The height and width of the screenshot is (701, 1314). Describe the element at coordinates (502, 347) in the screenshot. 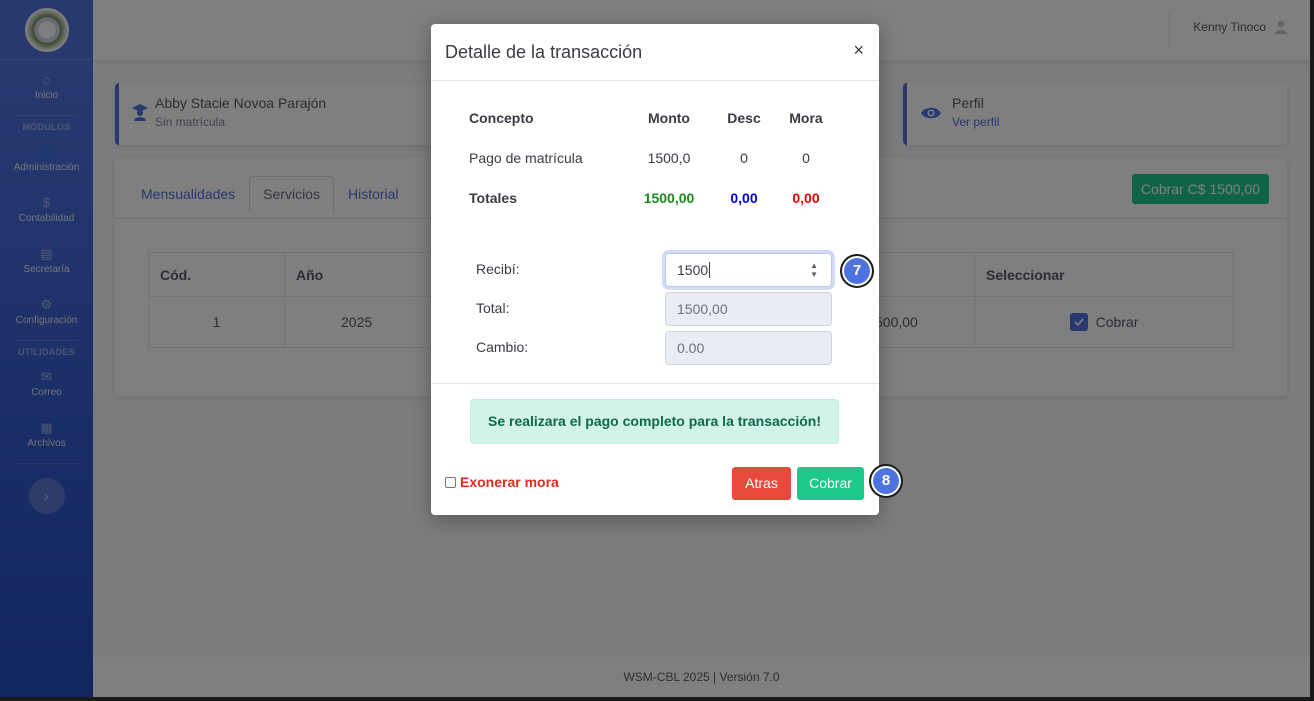

I see `change-label: Cambio:` at that location.